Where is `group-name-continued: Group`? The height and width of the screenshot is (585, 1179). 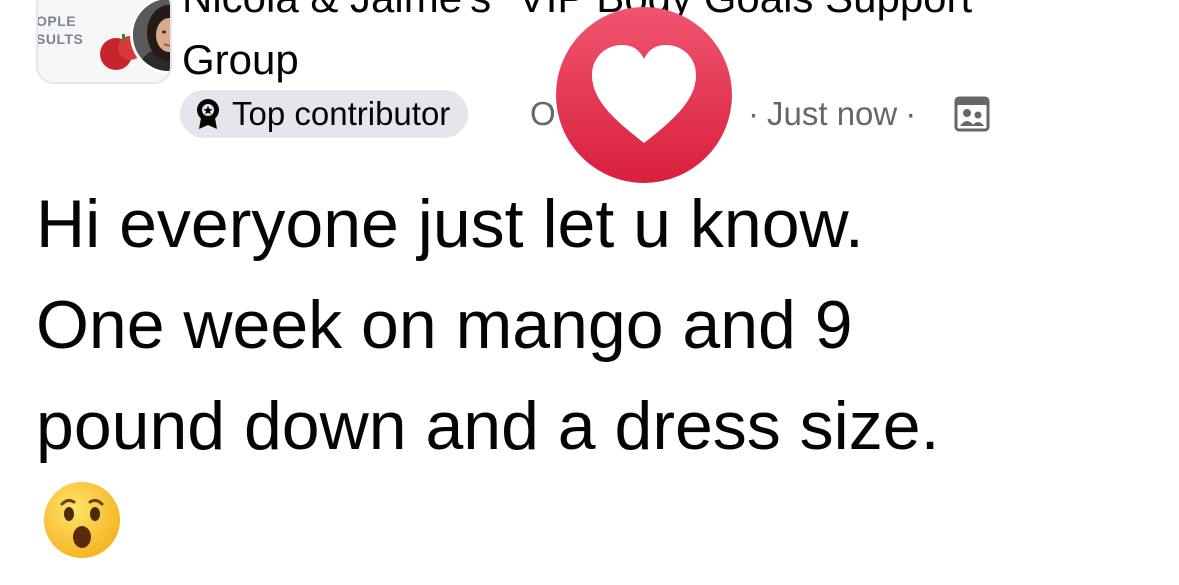
group-name-continued: Group is located at coordinates (240, 60).